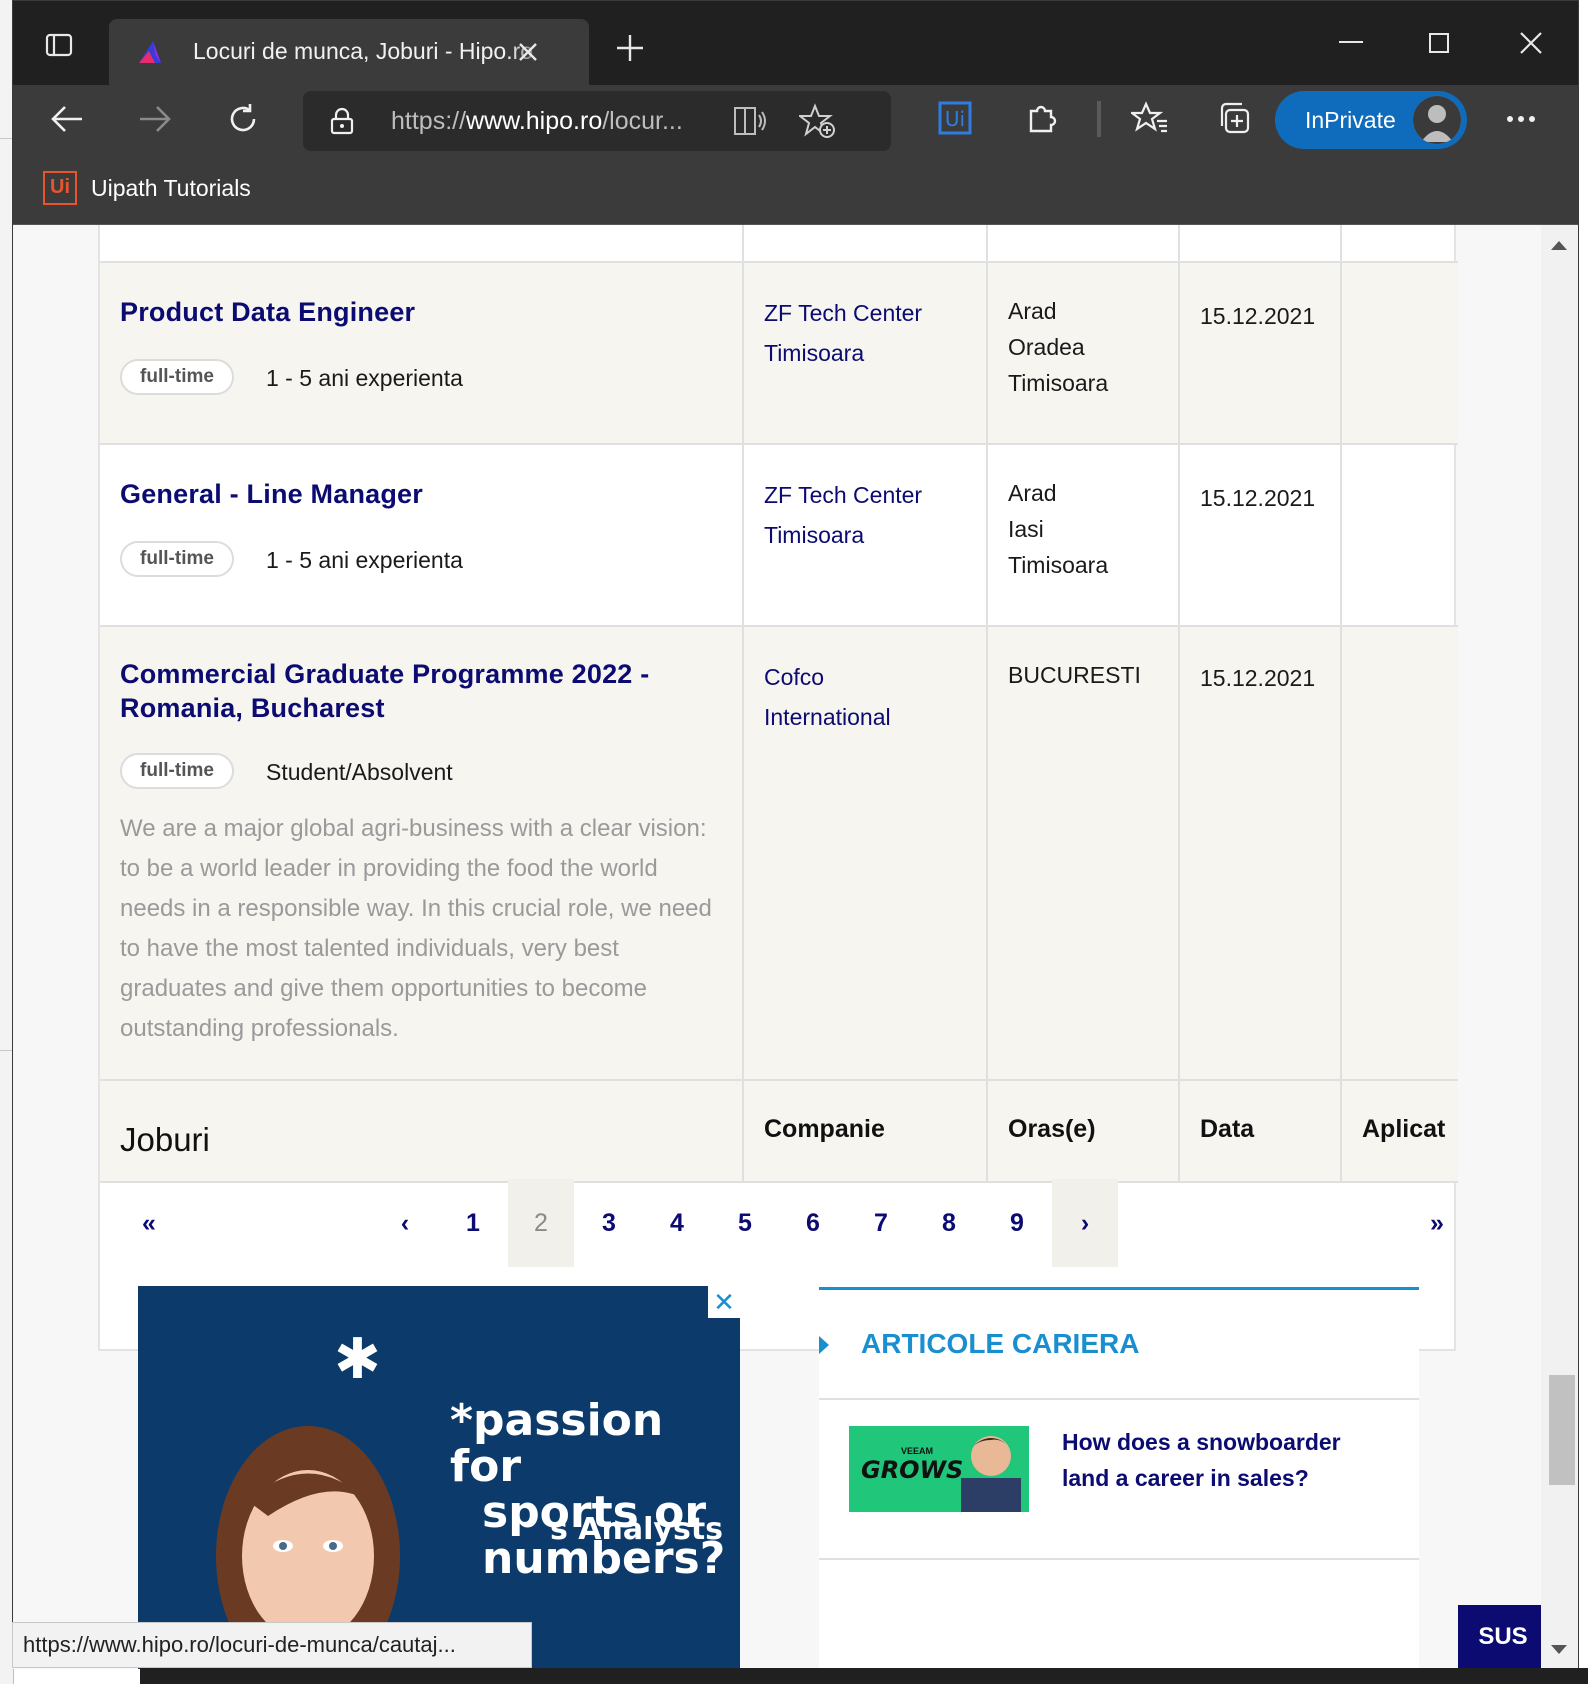  What do you see at coordinates (1531, 43) in the screenshot?
I see `close-window-icon` at bounding box center [1531, 43].